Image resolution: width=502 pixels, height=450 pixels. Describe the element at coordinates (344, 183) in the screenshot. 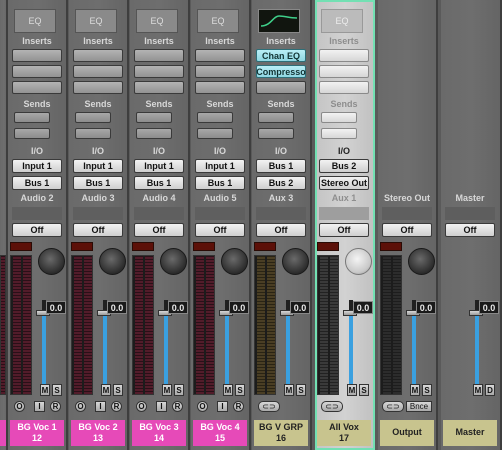

I see `output-slot: Stereo Out` at that location.